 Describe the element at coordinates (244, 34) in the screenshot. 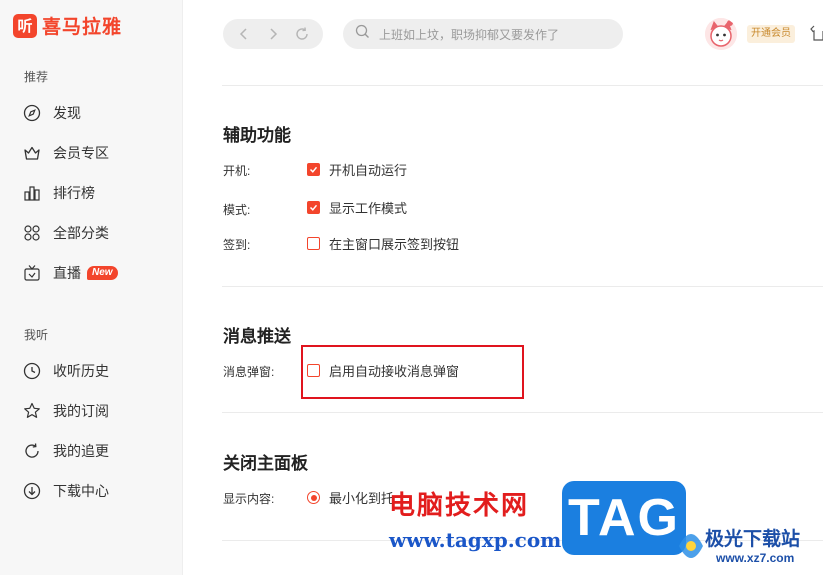

I see `back-arrow-icon` at that location.